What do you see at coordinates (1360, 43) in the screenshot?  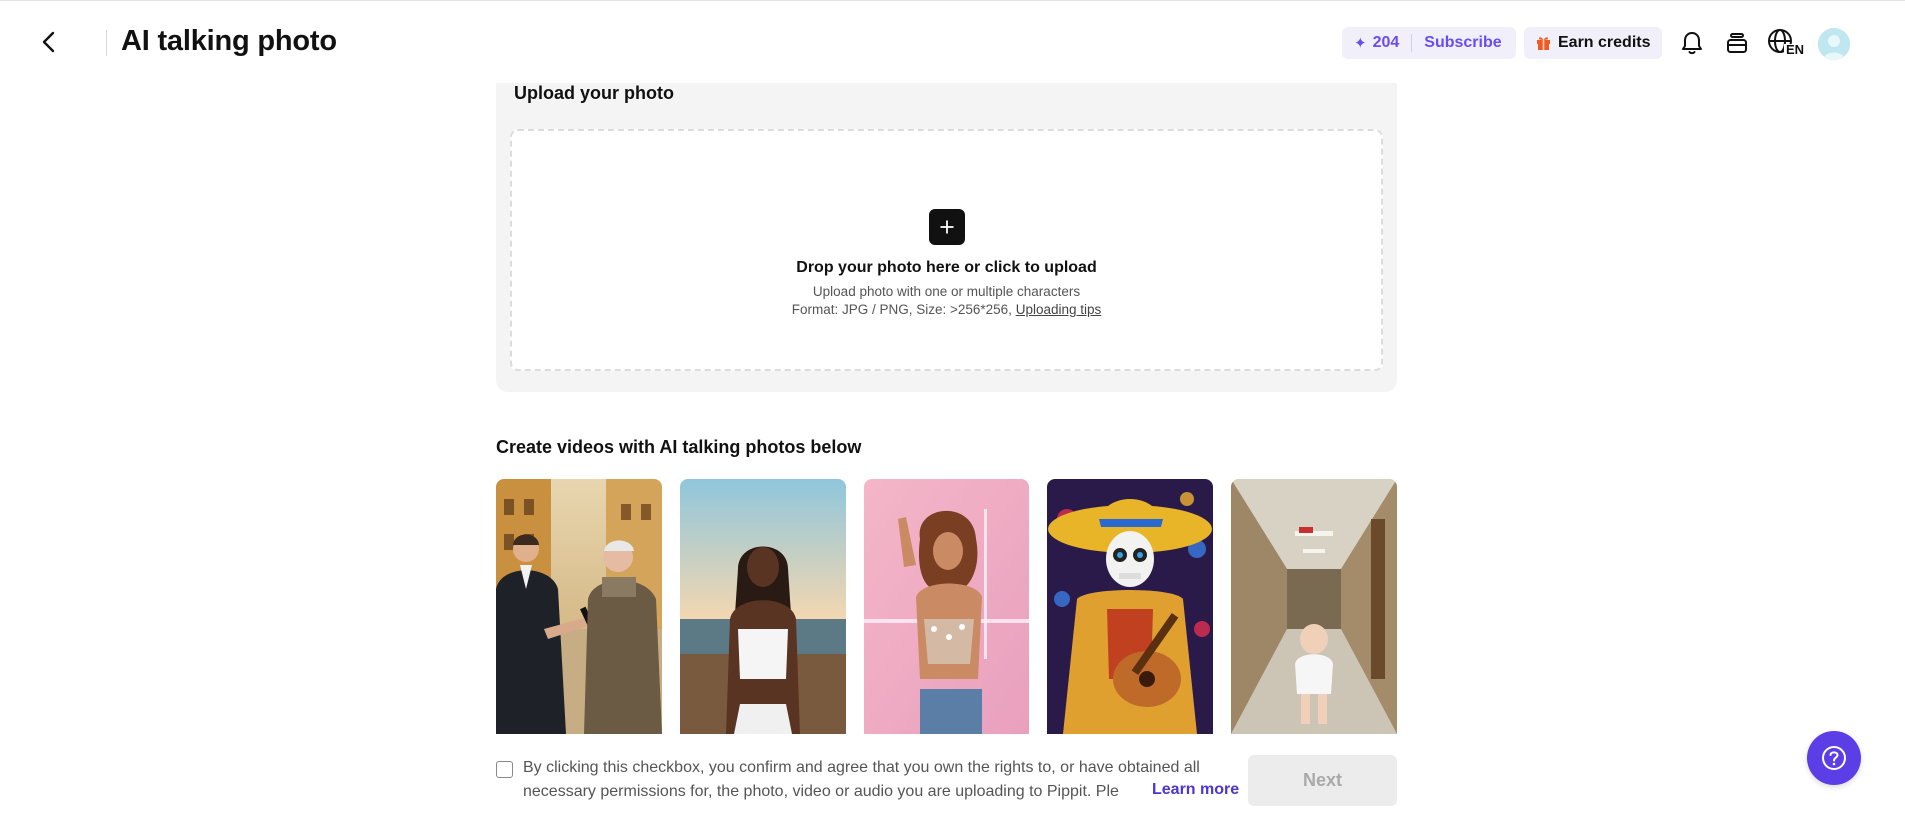 I see `sparkle-icon: ✦` at bounding box center [1360, 43].